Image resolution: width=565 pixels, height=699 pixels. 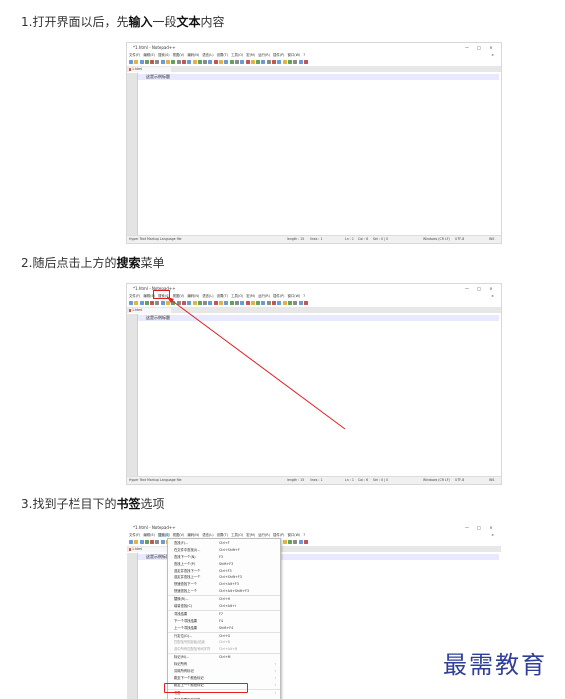 I want to click on search-menu-item: 增量查找(C) Ctrl+Alt+I, so click(x=224, y=606).